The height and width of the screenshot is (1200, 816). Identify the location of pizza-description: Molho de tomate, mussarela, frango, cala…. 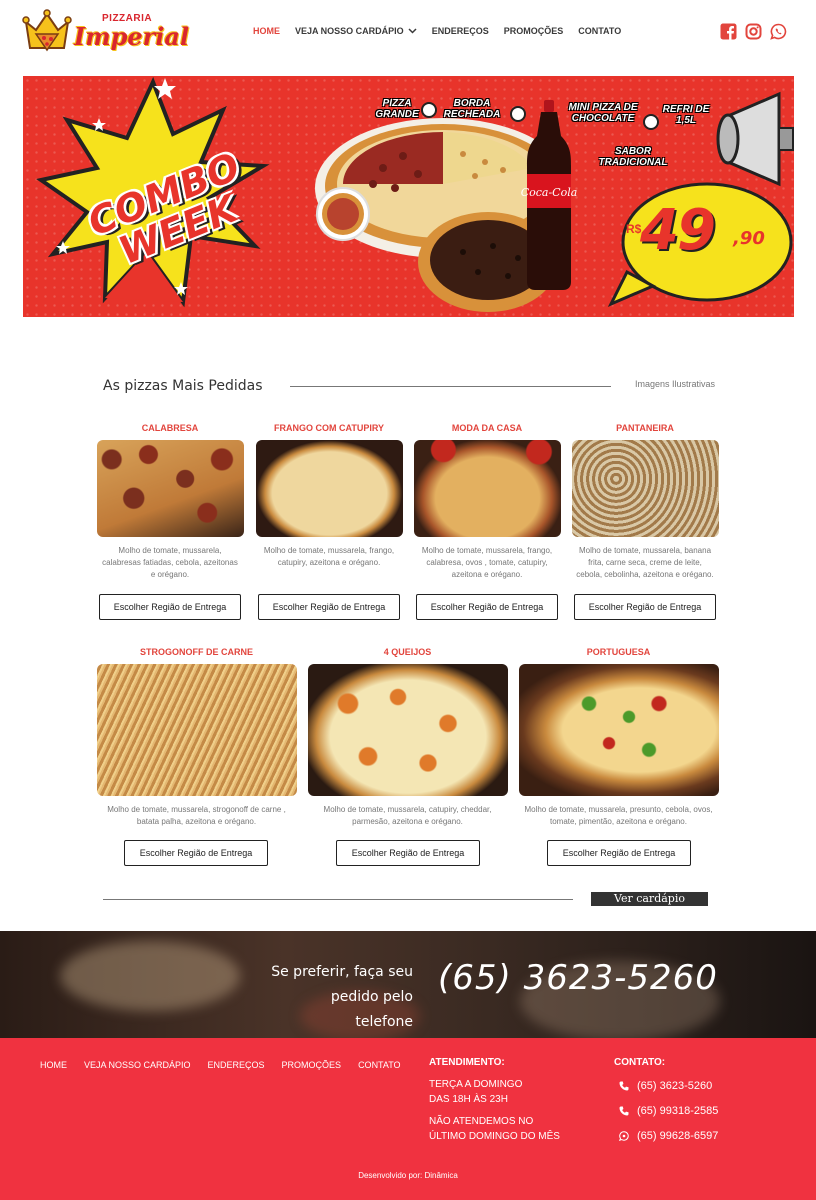
(487, 562).